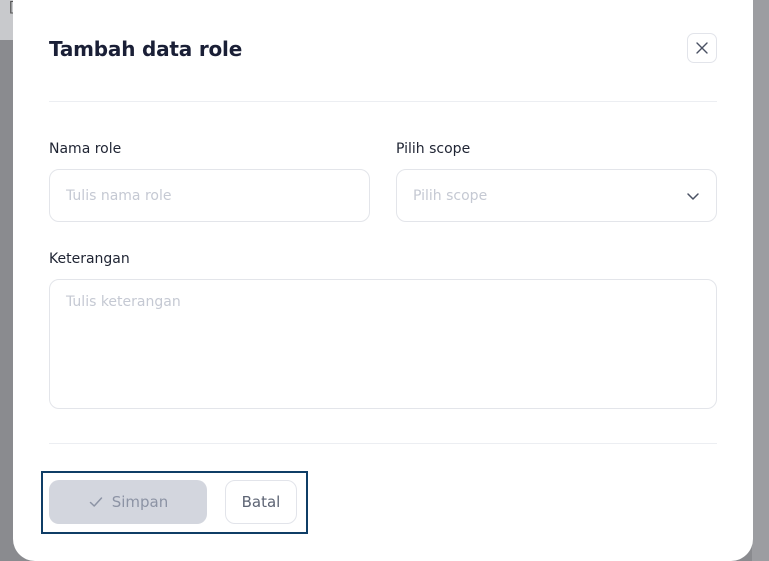 The height and width of the screenshot is (561, 769). What do you see at coordinates (693, 196) in the screenshot?
I see `chevron-down-icon` at bounding box center [693, 196].